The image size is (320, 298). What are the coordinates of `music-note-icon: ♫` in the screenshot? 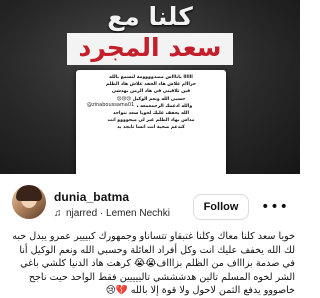 It's located at (58, 213).